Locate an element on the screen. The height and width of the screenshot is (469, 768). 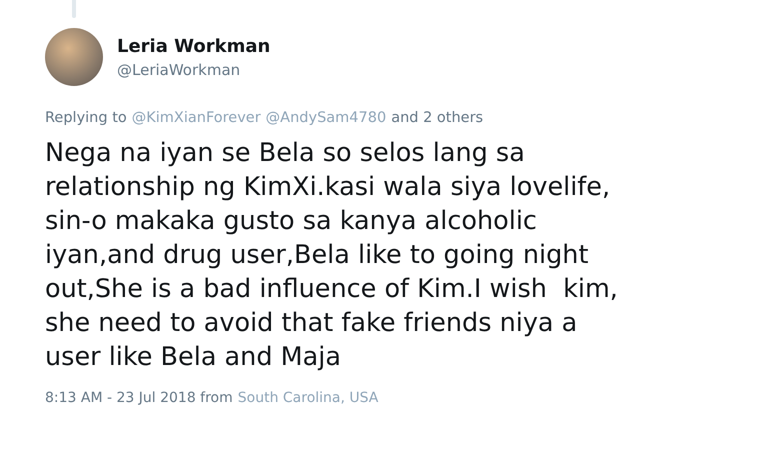
author-name: Leria Workman is located at coordinates (193, 46).